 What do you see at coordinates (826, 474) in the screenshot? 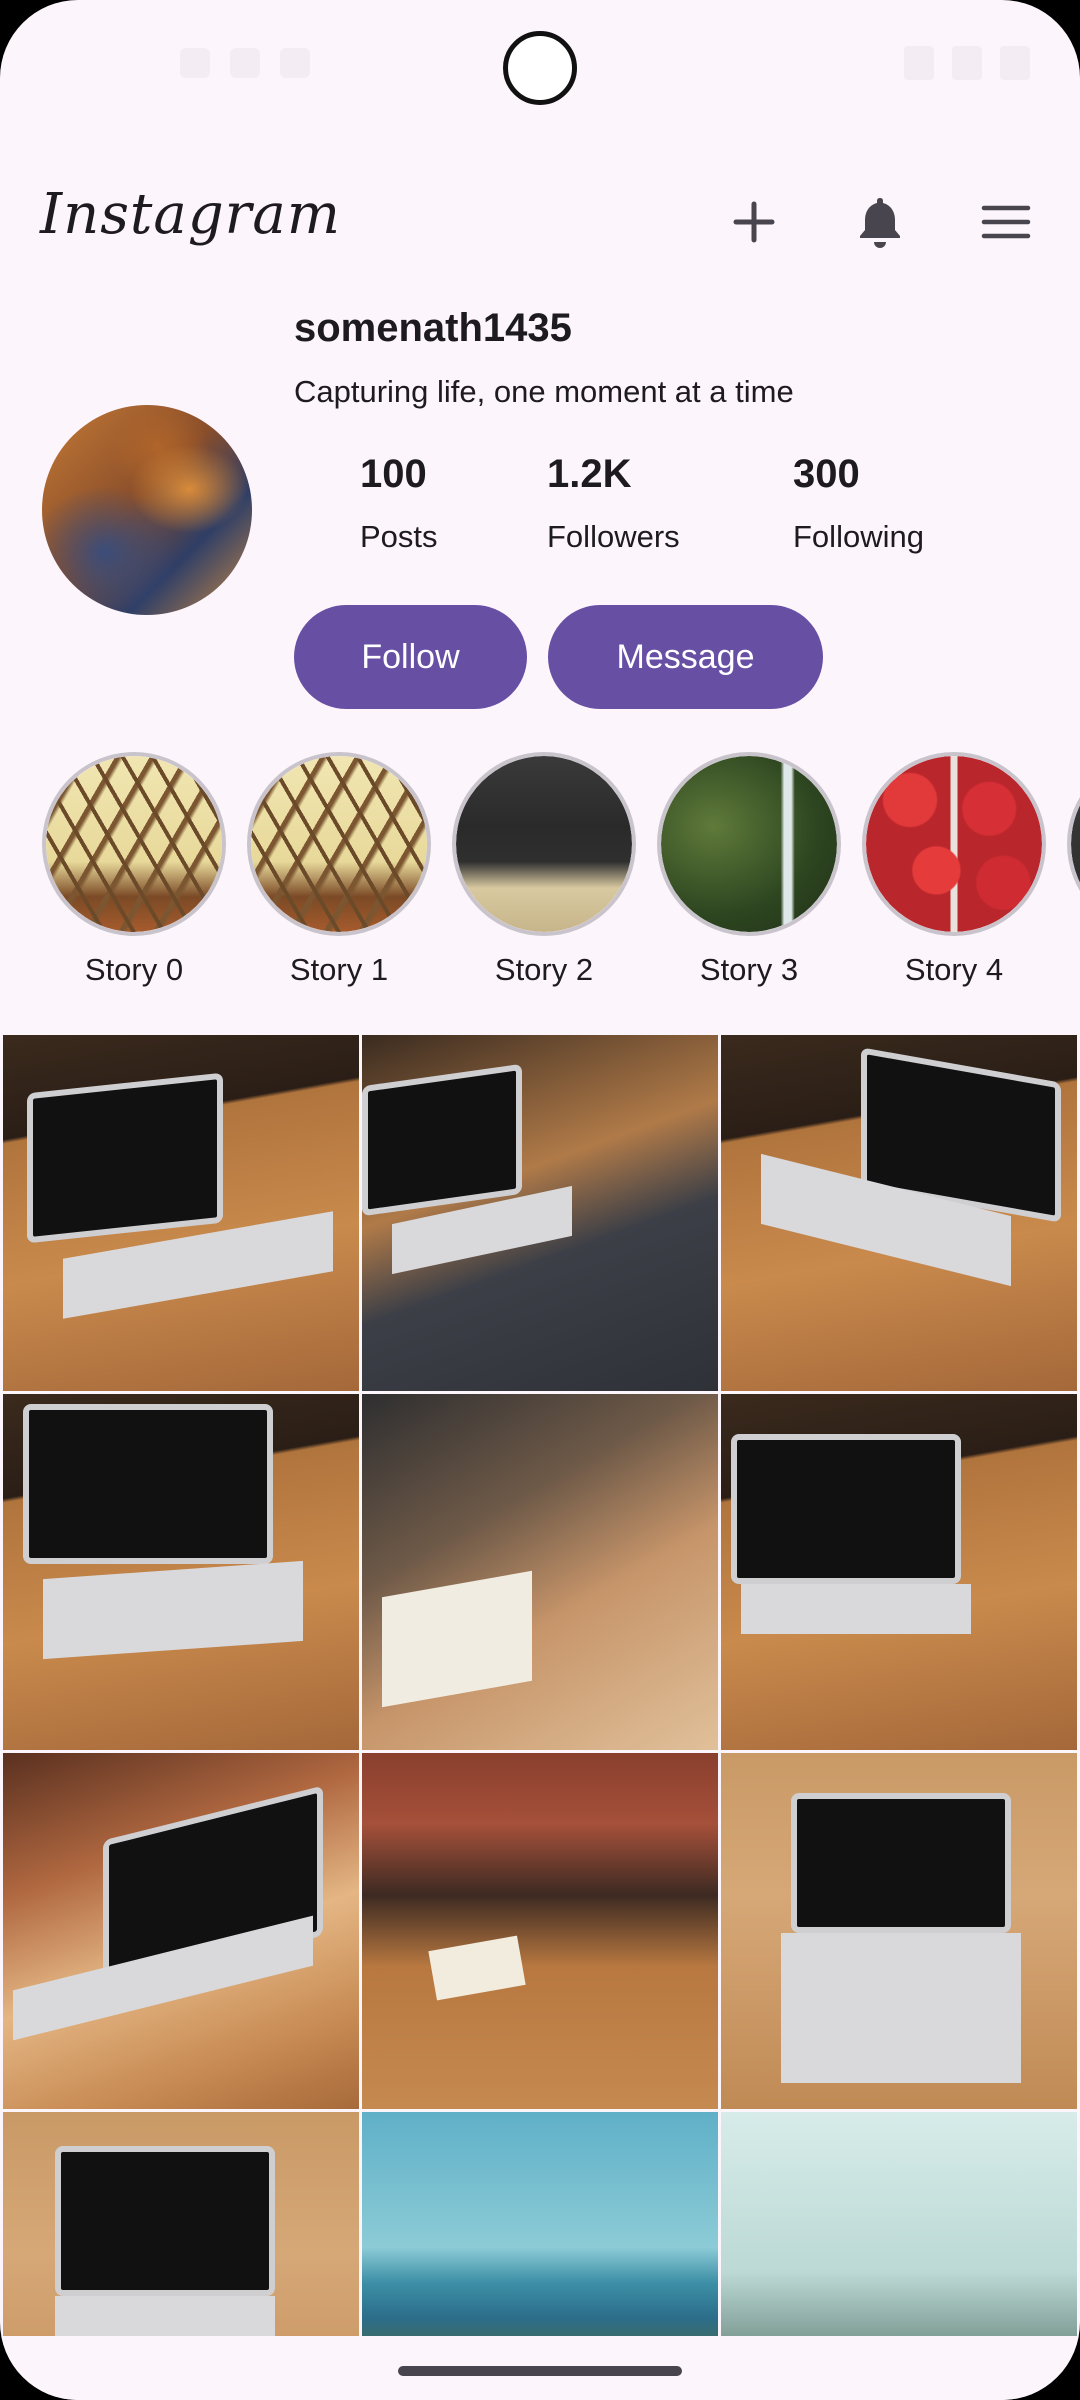
I see `stat-following-value: 300` at bounding box center [826, 474].